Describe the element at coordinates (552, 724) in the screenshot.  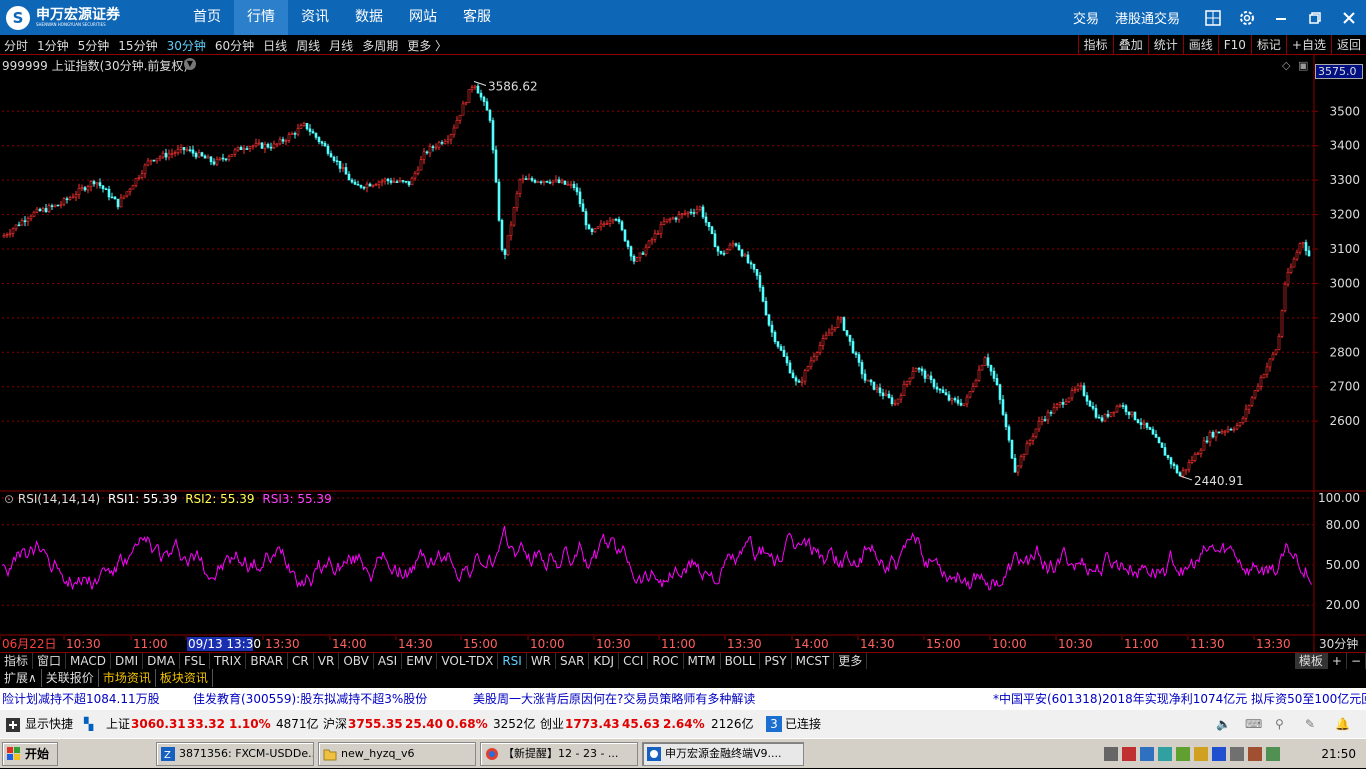
I see `cy-index-name: 创业` at that location.